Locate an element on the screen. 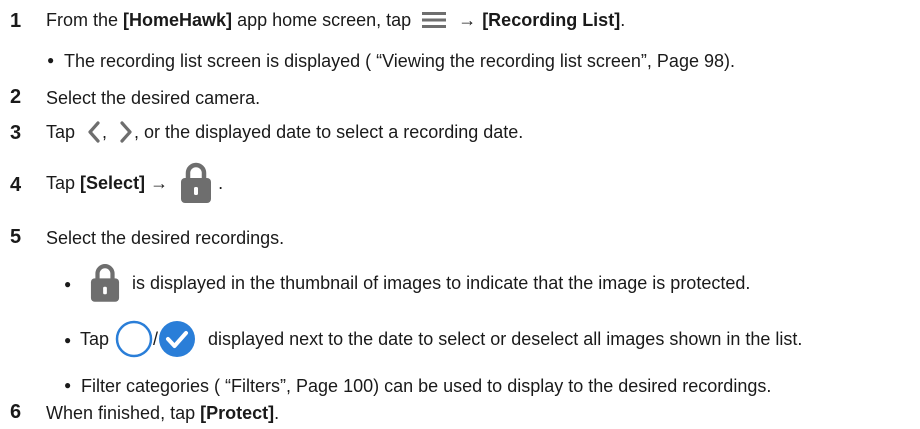 The width and height of the screenshot is (920, 429). step-2-text: Select the desired camera. is located at coordinates (153, 97).